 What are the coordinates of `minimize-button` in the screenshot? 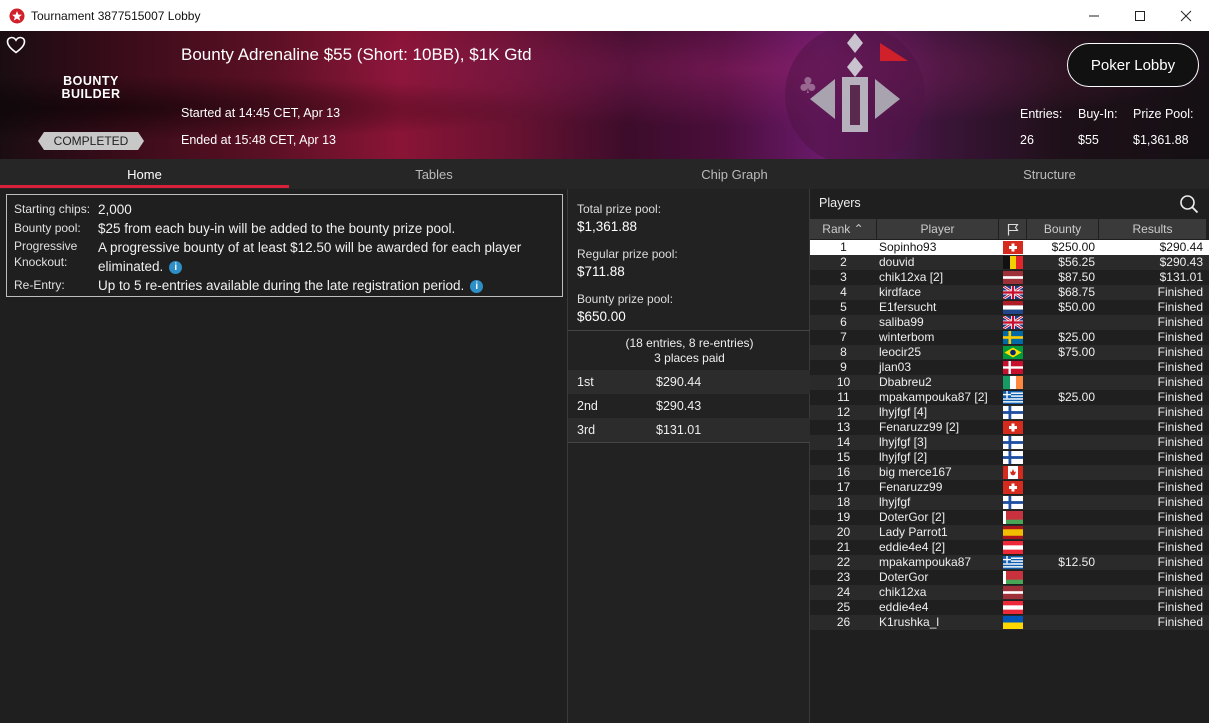 It's located at (1094, 15).